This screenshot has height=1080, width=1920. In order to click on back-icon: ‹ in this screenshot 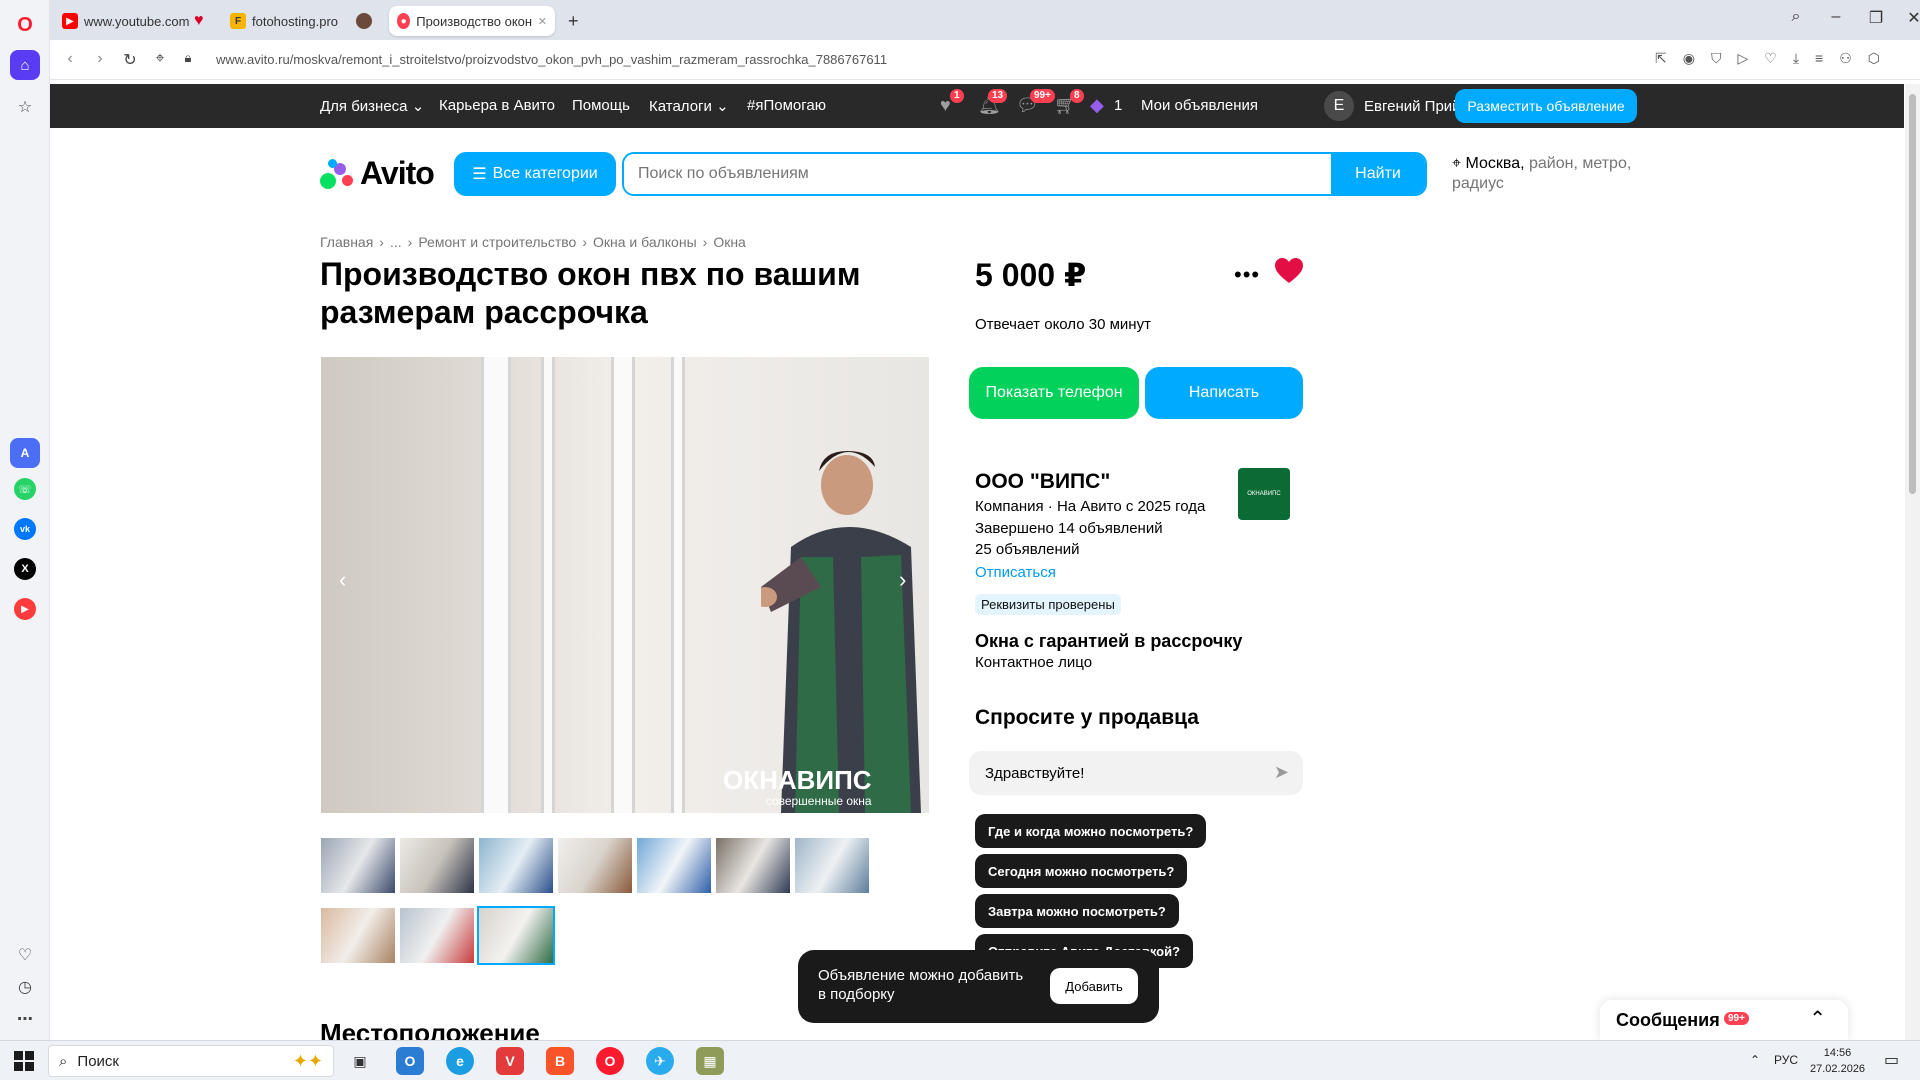, I will do `click(70, 59)`.